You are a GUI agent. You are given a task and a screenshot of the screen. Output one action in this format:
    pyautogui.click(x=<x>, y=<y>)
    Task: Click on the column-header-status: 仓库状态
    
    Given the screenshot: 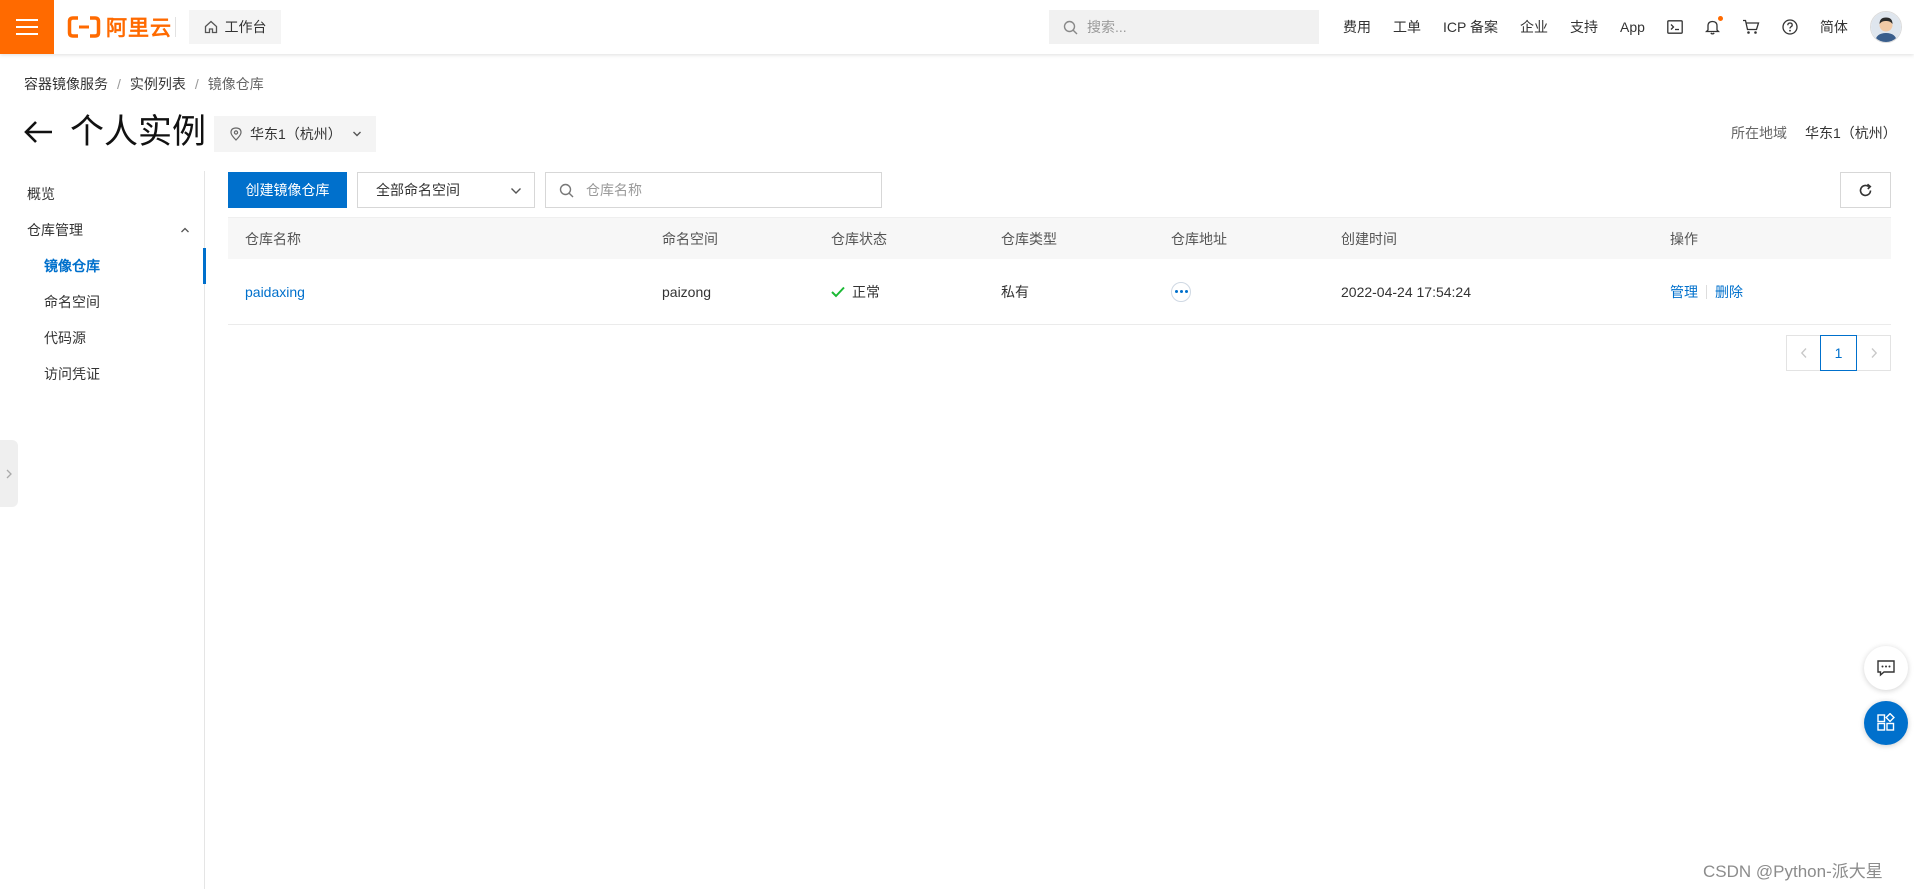 What is the action you would take?
    pyautogui.click(x=859, y=238)
    